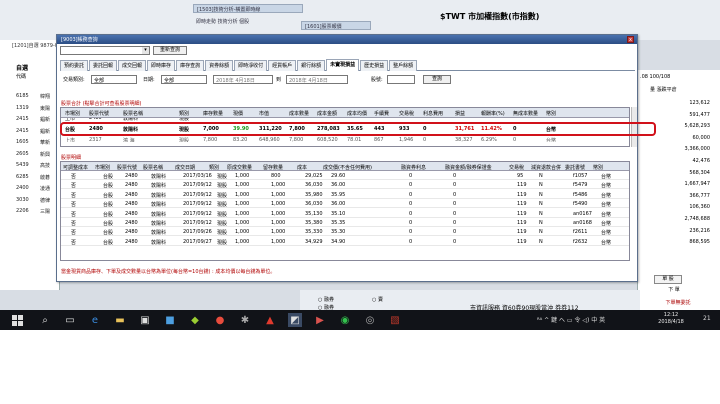 This screenshot has height=404, width=720. I want to click on summary-header-cell: 利息費用, so click(433, 113).